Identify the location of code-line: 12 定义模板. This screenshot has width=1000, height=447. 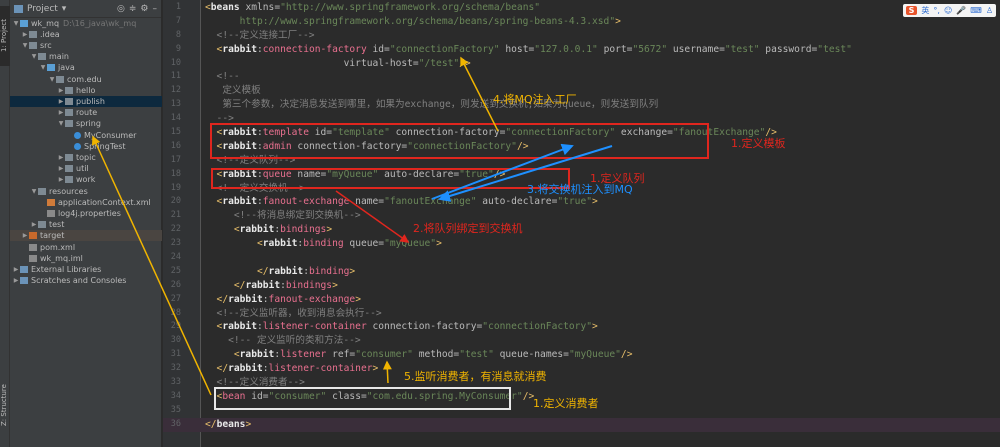
(581, 91).